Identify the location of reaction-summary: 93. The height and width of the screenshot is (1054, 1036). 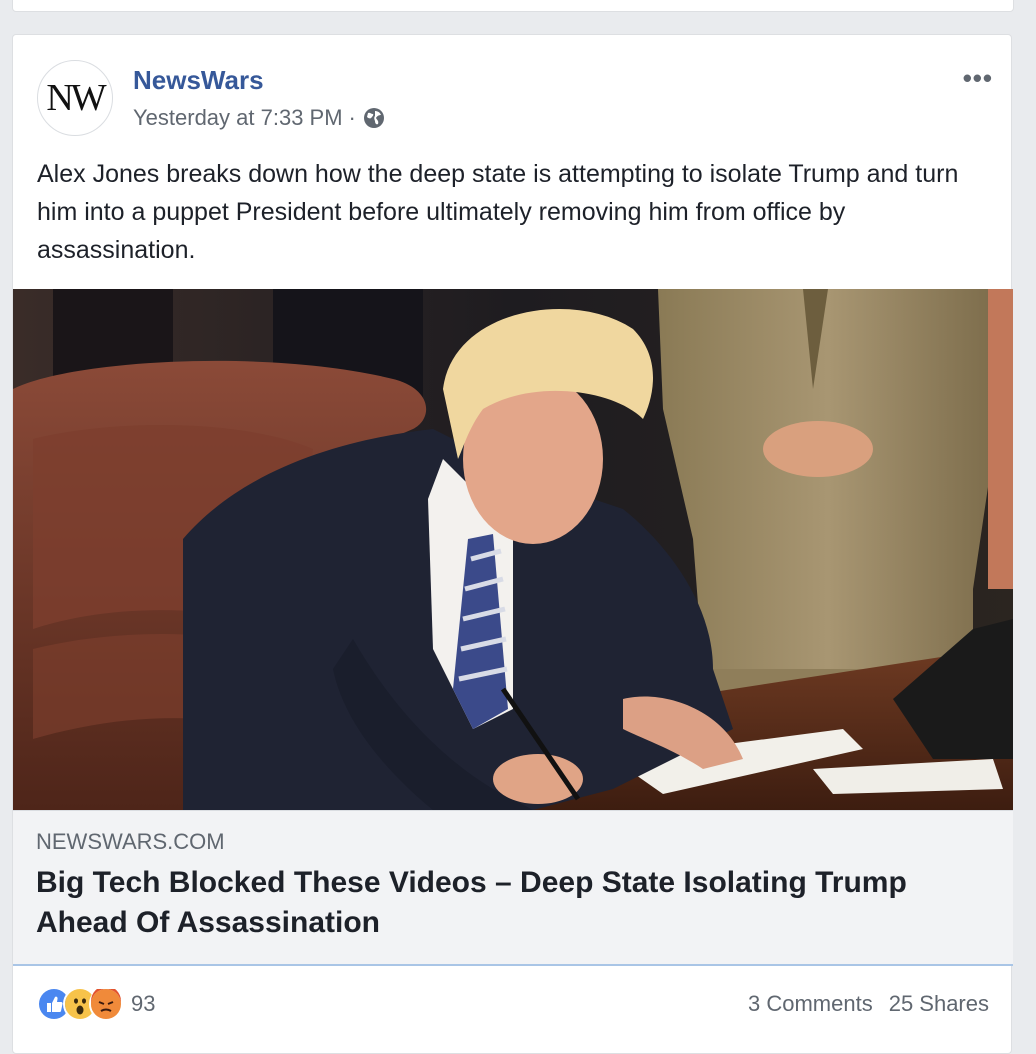
(96, 1004).